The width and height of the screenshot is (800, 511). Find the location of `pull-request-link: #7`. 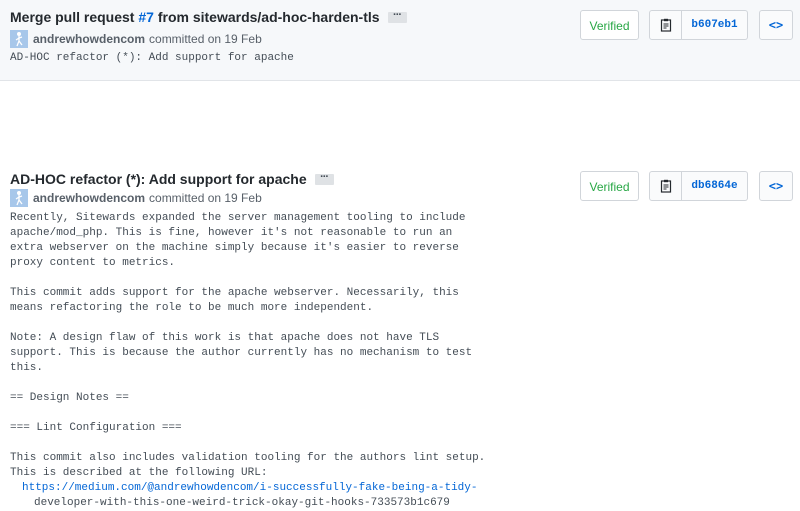

pull-request-link: #7 is located at coordinates (146, 17).